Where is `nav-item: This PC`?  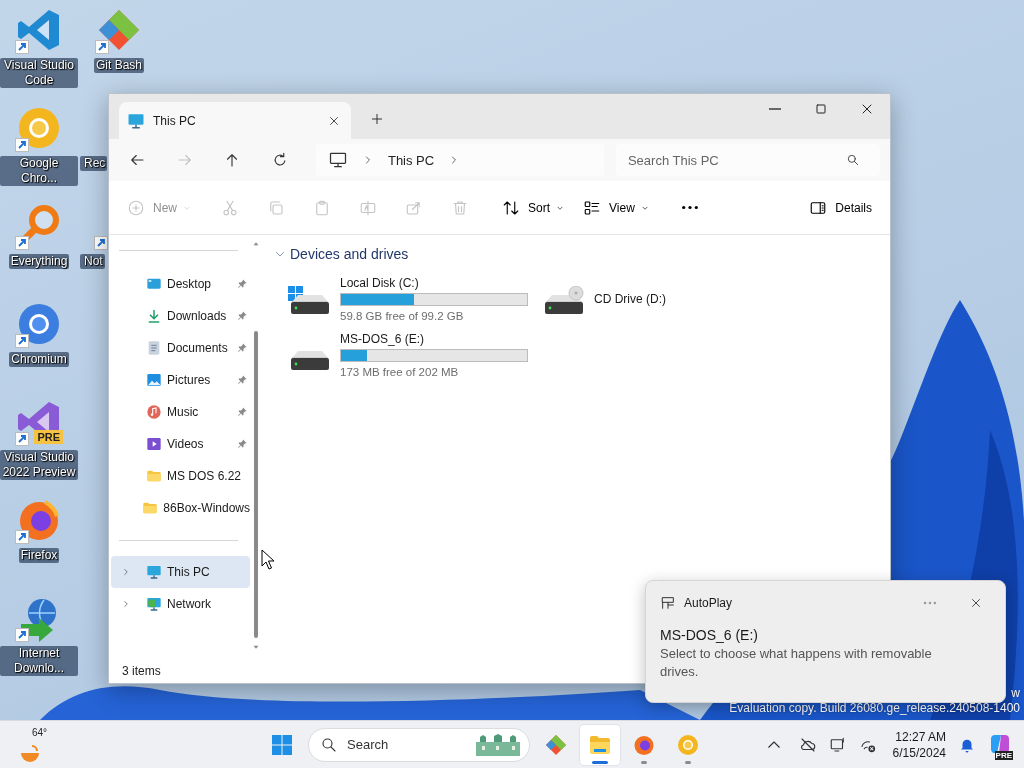 nav-item: This PC is located at coordinates (180, 572).